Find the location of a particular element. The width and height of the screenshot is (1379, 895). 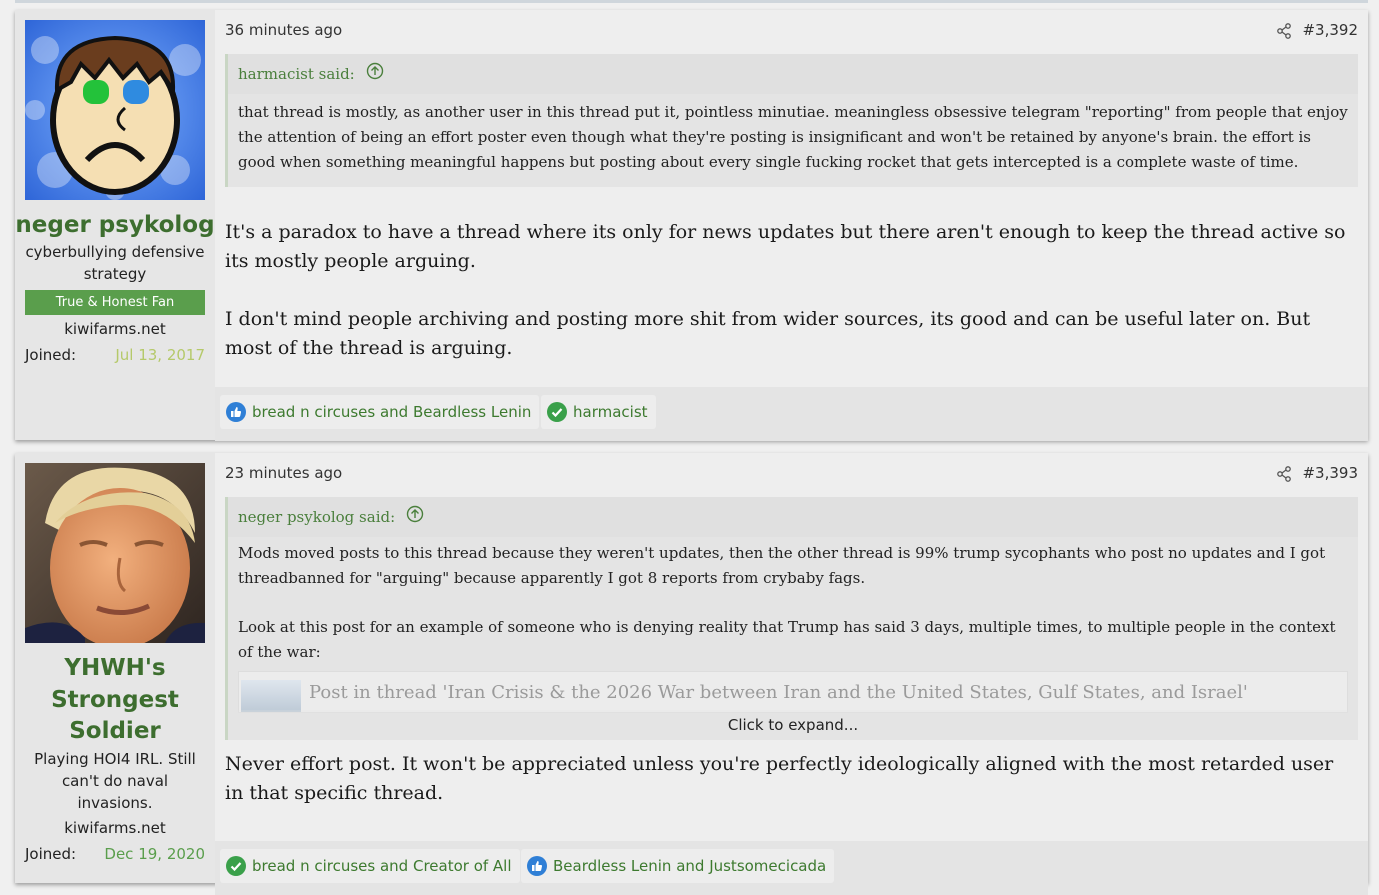

reaction-like: Beardless Lenin and Justsomecicada is located at coordinates (678, 866).